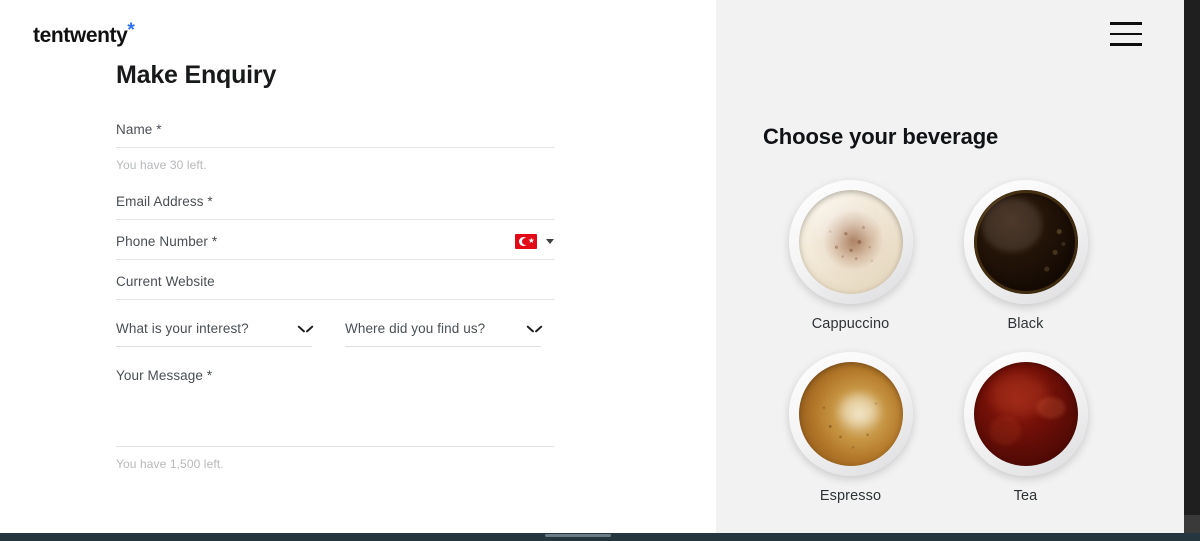 The height and width of the screenshot is (541, 1200). I want to click on beverage-option-tea: Tea, so click(1025, 428).